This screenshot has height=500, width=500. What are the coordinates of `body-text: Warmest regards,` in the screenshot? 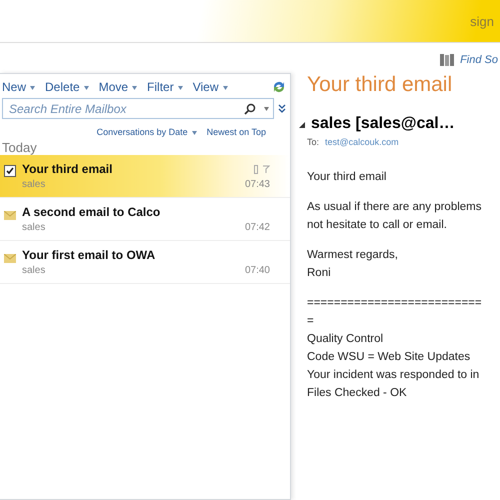 It's located at (353, 255).